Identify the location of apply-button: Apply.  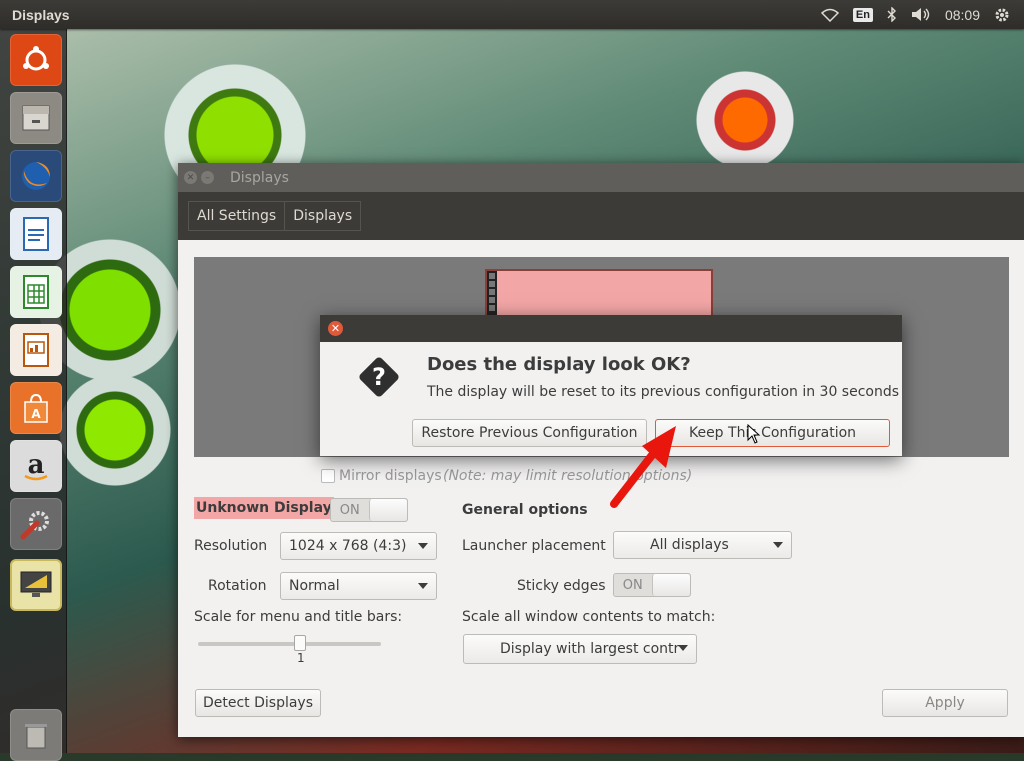
(945, 703).